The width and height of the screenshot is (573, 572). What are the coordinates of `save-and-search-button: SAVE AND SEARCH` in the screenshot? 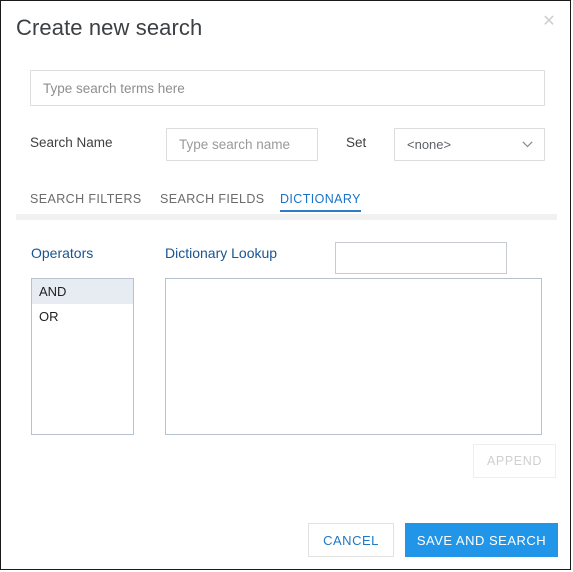 It's located at (481, 540).